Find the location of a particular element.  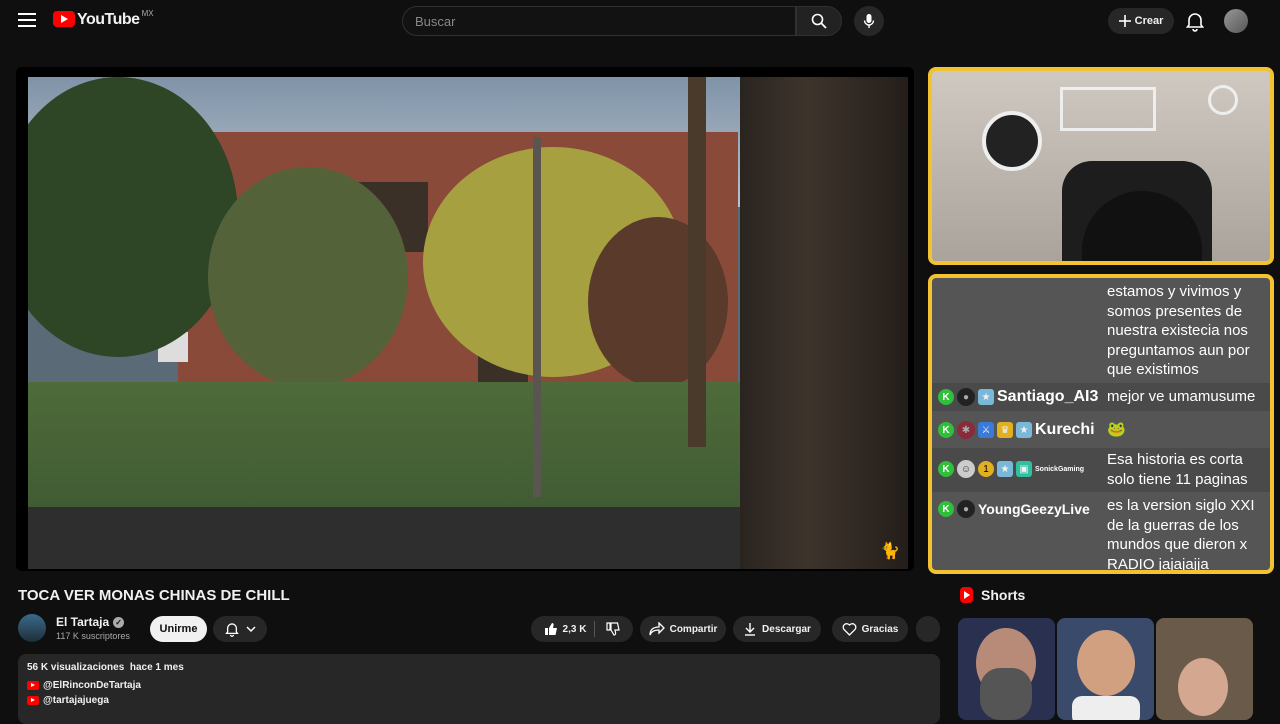

video-scene-utility-pole is located at coordinates (697, 262).